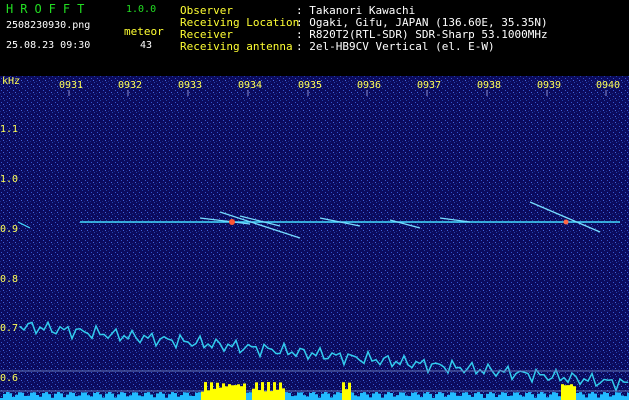  Describe the element at coordinates (48, 25) in the screenshot. I see `file-name: 2508230930.png` at that location.